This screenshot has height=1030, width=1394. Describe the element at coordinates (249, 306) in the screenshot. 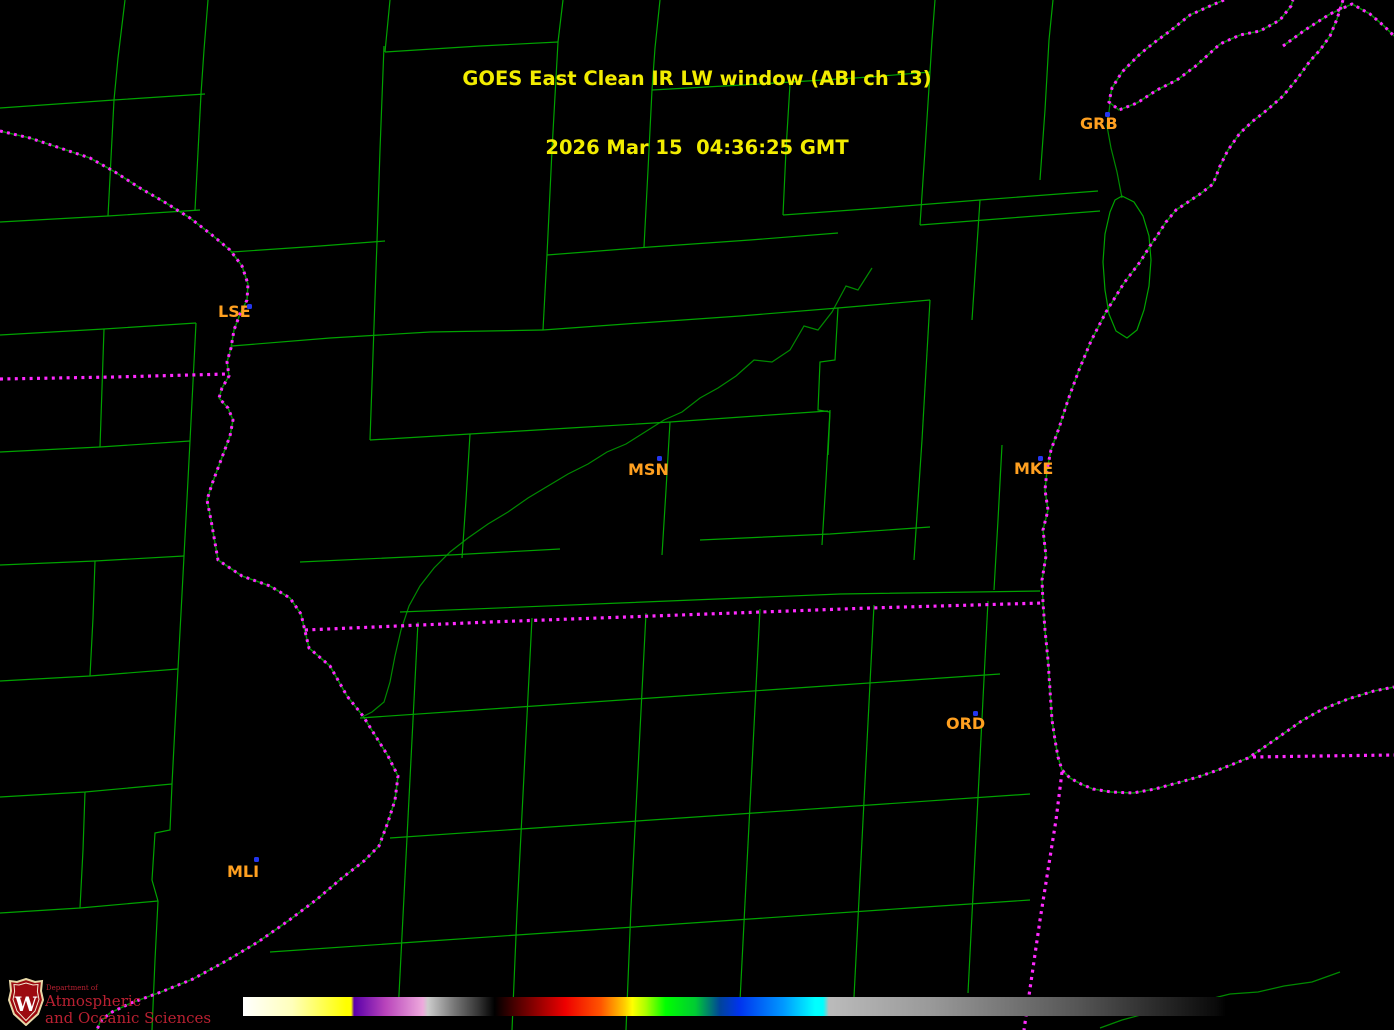

I see `station-dot-lse` at that location.